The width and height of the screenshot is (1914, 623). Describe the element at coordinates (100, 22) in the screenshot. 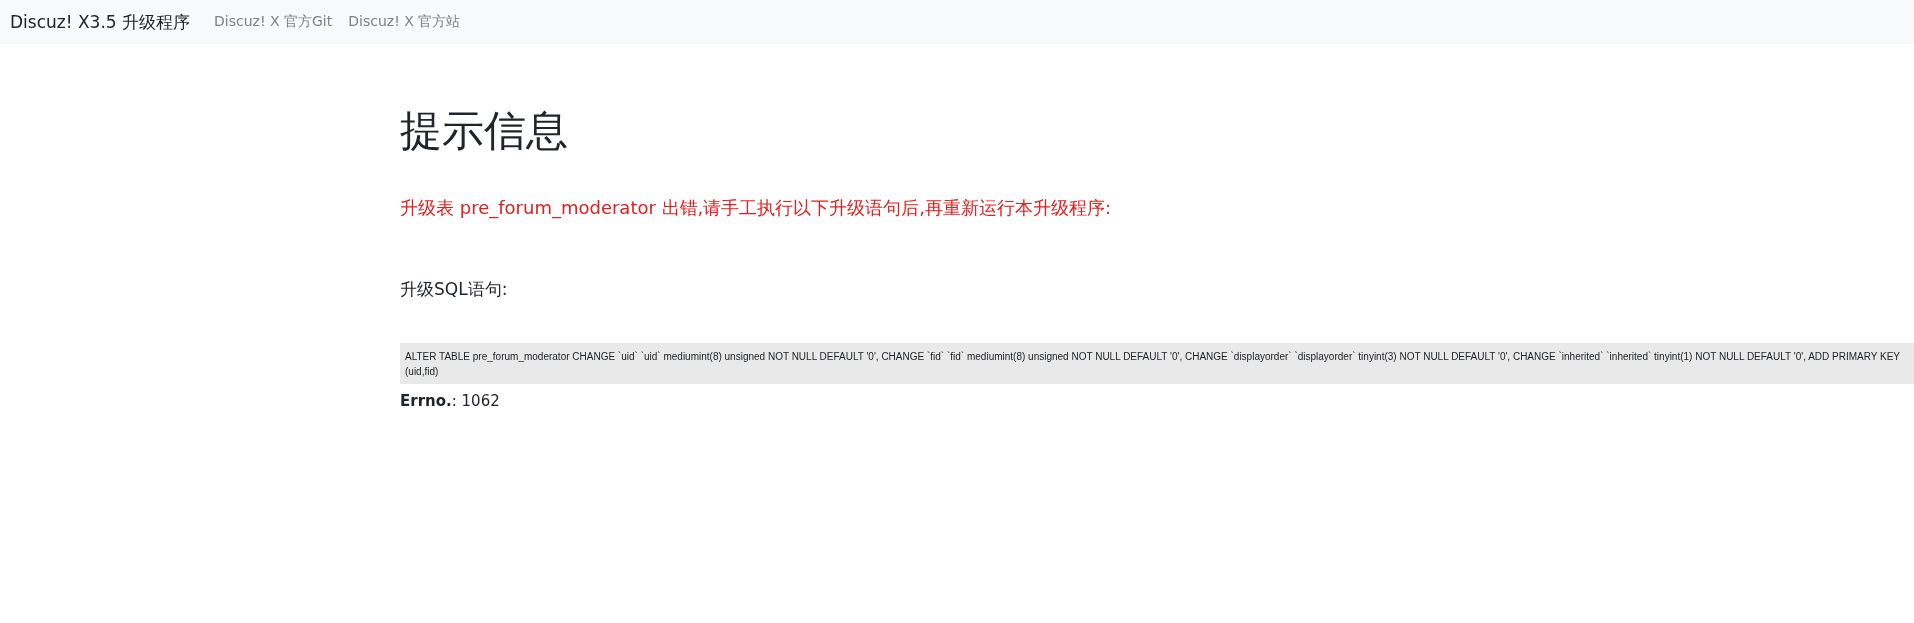

I see `brand-link: Discuz! X3.5 升级程序` at that location.